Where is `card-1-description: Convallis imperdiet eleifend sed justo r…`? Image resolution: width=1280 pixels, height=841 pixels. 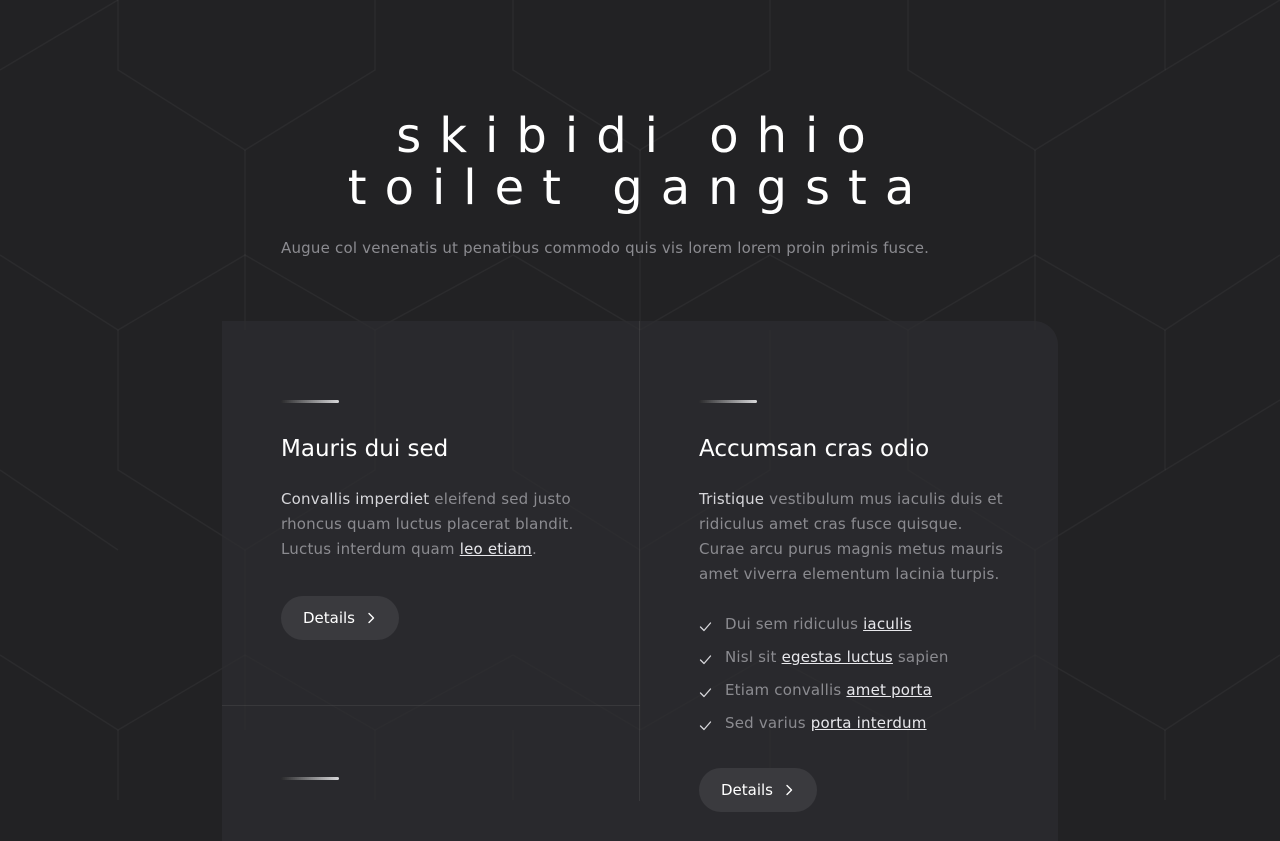
card-1-description: Convallis imperdiet eleifend sed justo r… is located at coordinates (431, 524).